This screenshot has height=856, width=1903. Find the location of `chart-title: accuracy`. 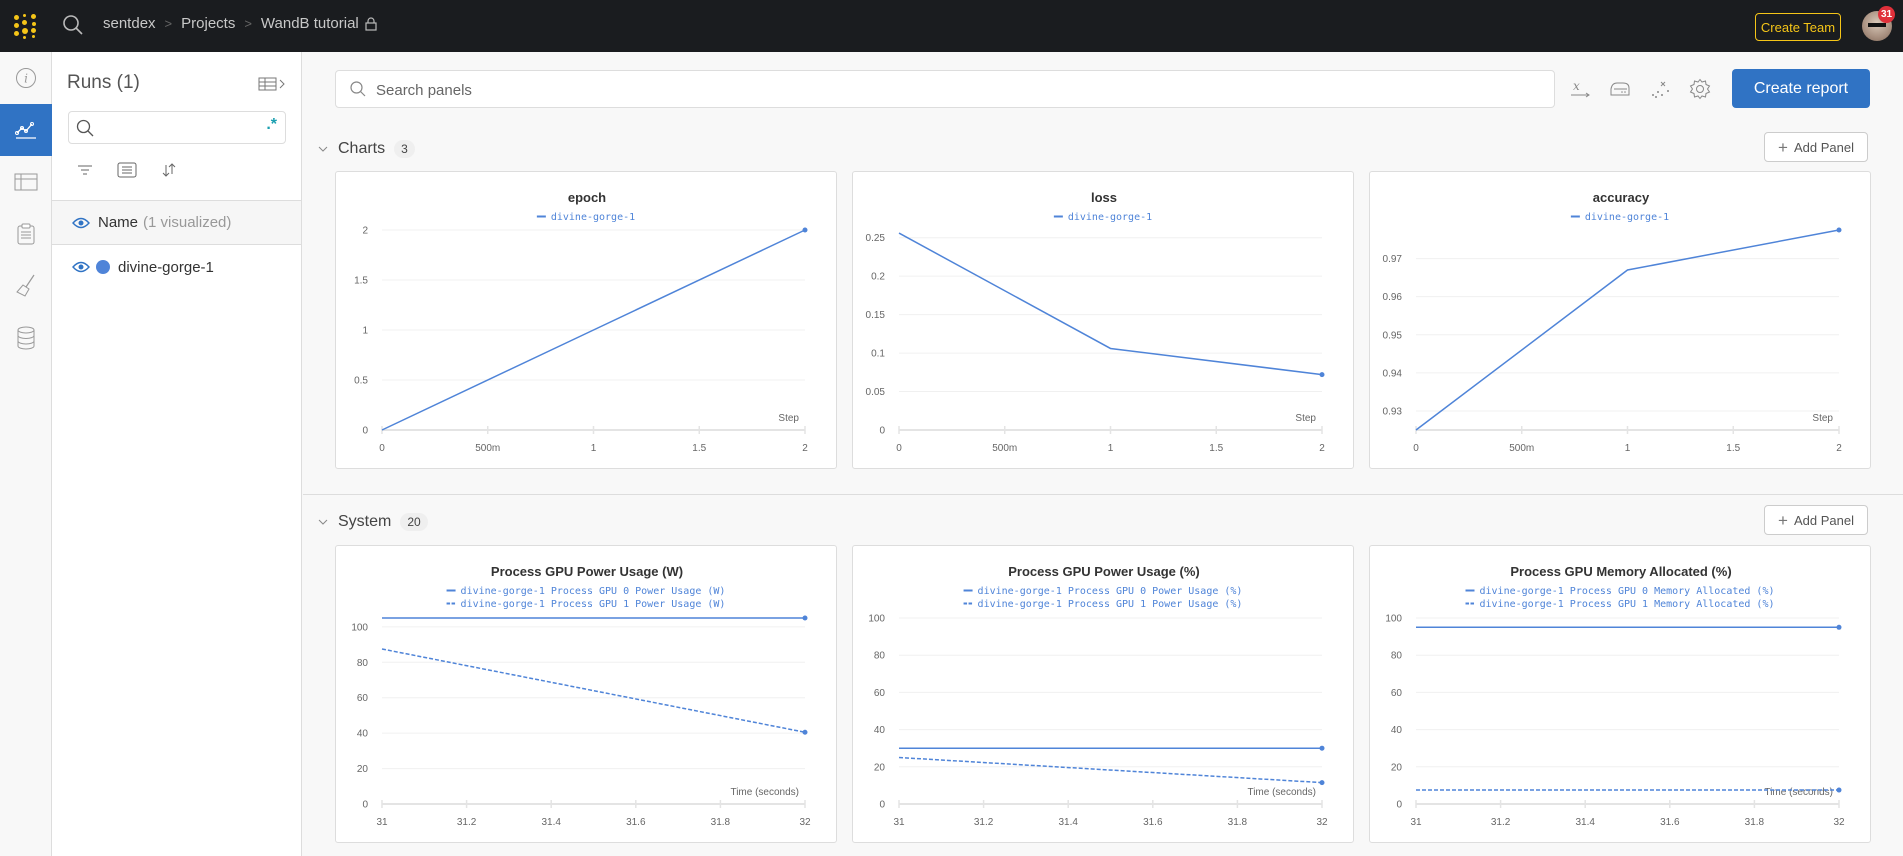

chart-title: accuracy is located at coordinates (1621, 197).